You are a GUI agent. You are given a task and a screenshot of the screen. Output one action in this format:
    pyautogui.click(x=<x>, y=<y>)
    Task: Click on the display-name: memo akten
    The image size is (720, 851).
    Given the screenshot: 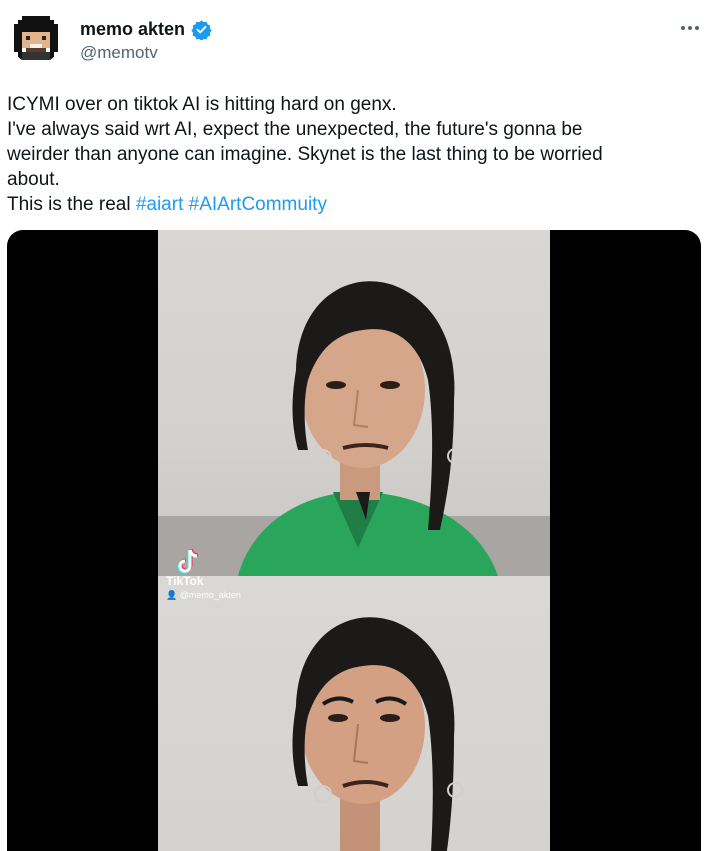 What is the action you would take?
    pyautogui.click(x=132, y=29)
    